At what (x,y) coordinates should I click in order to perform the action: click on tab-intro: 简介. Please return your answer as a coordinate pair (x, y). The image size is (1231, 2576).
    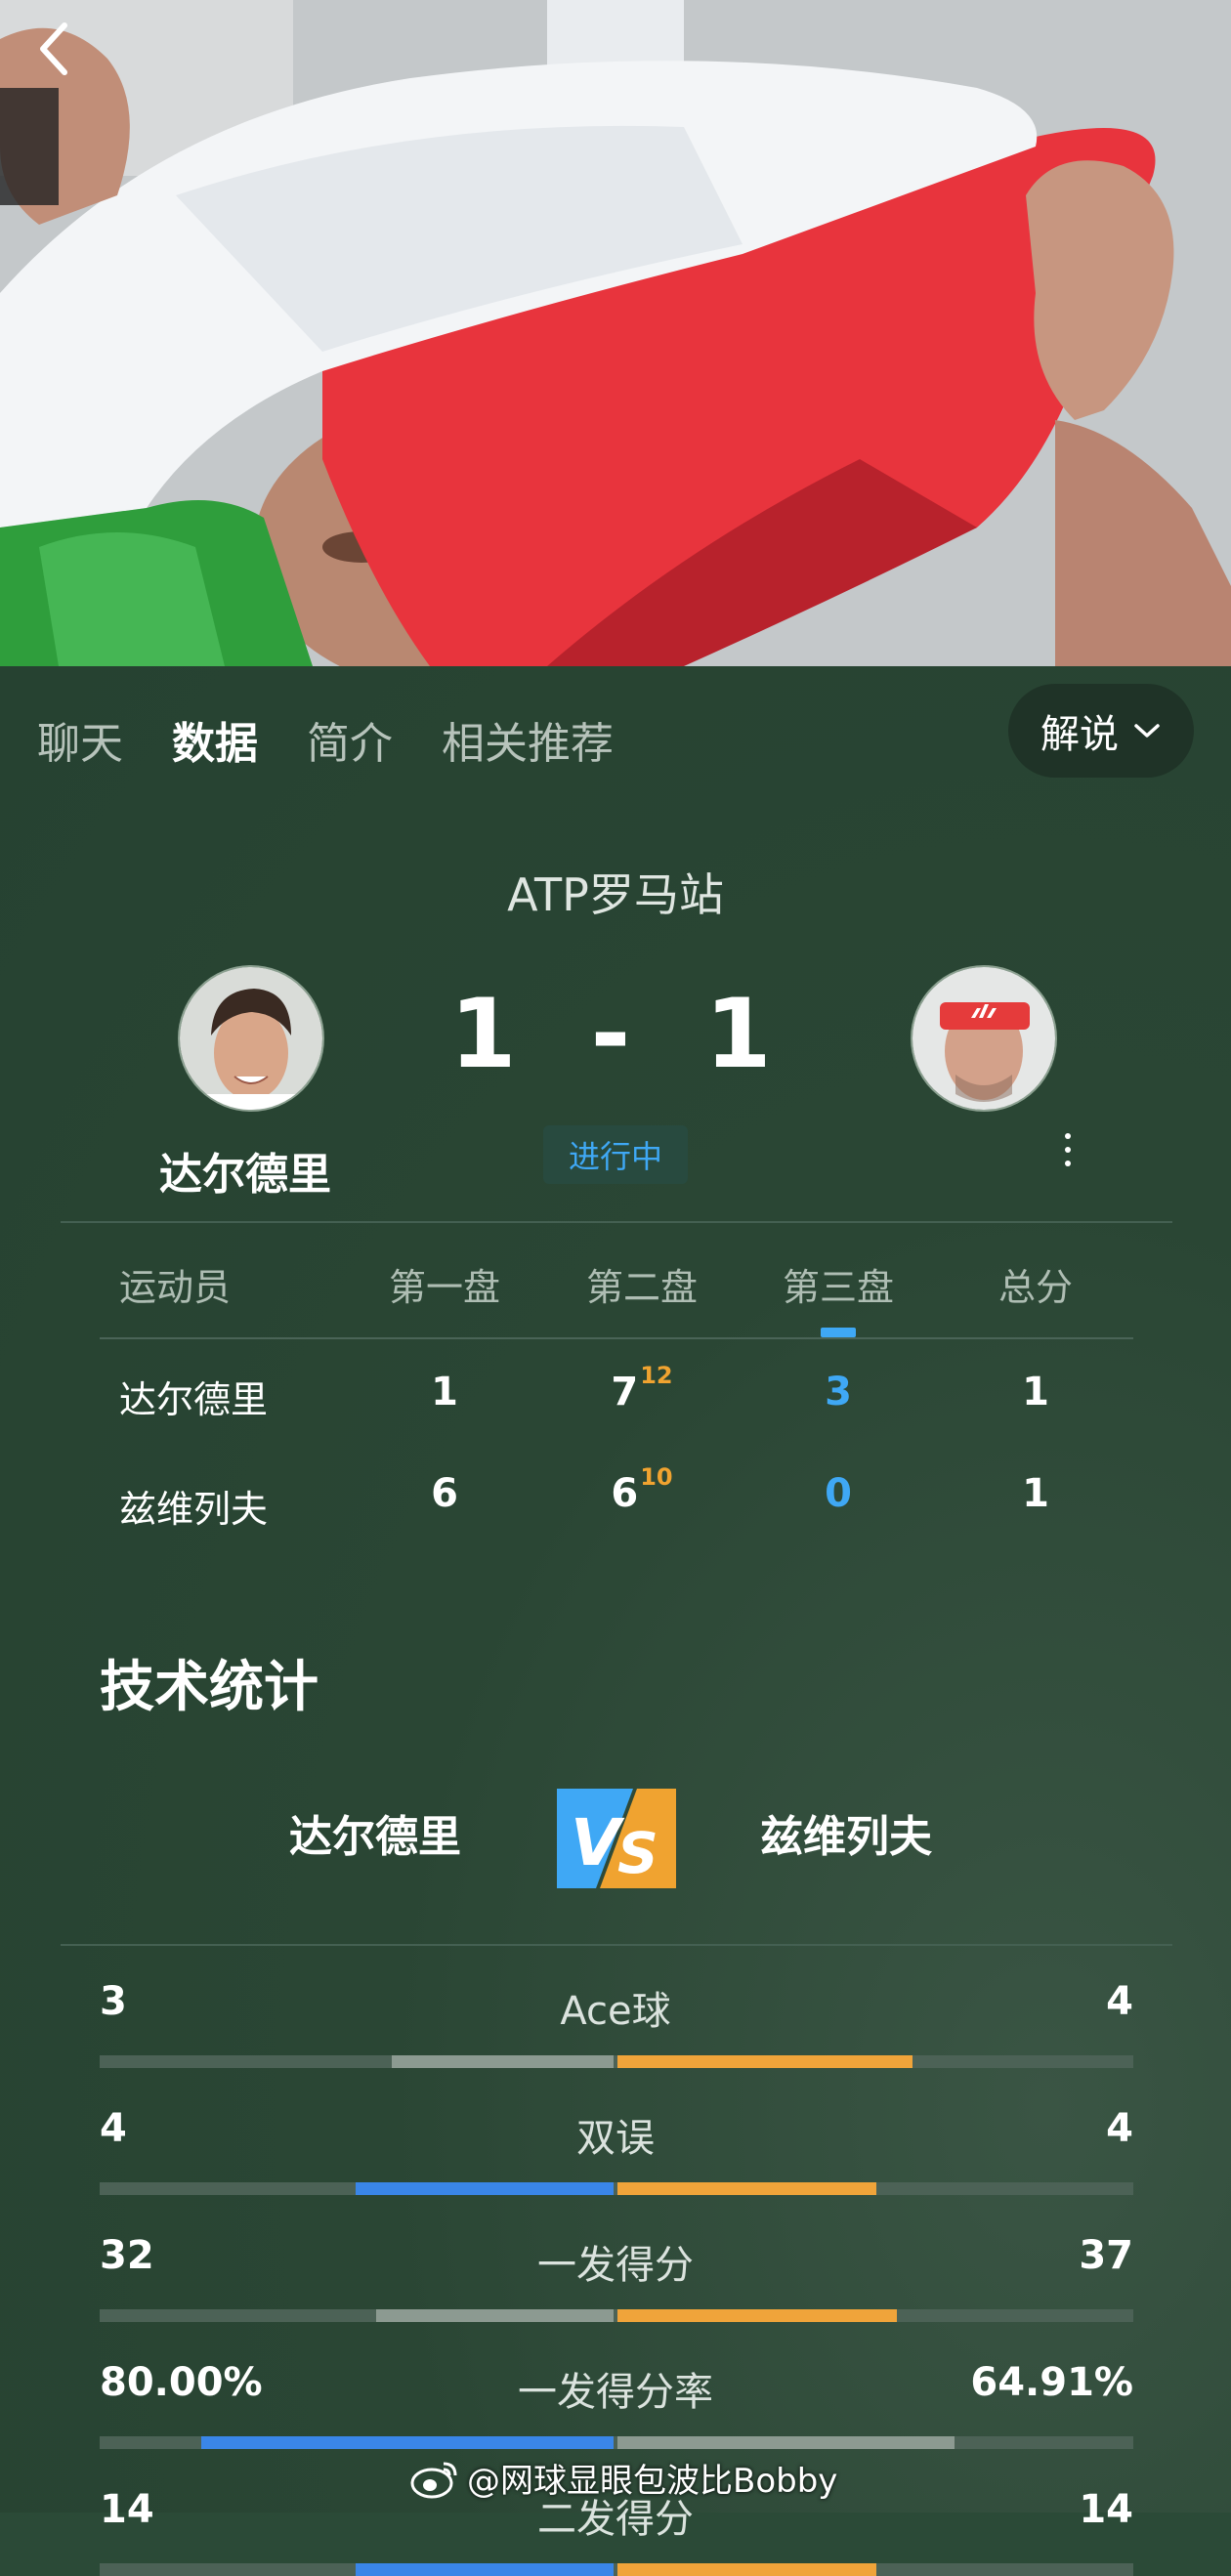
    Looking at the image, I should click on (350, 739).